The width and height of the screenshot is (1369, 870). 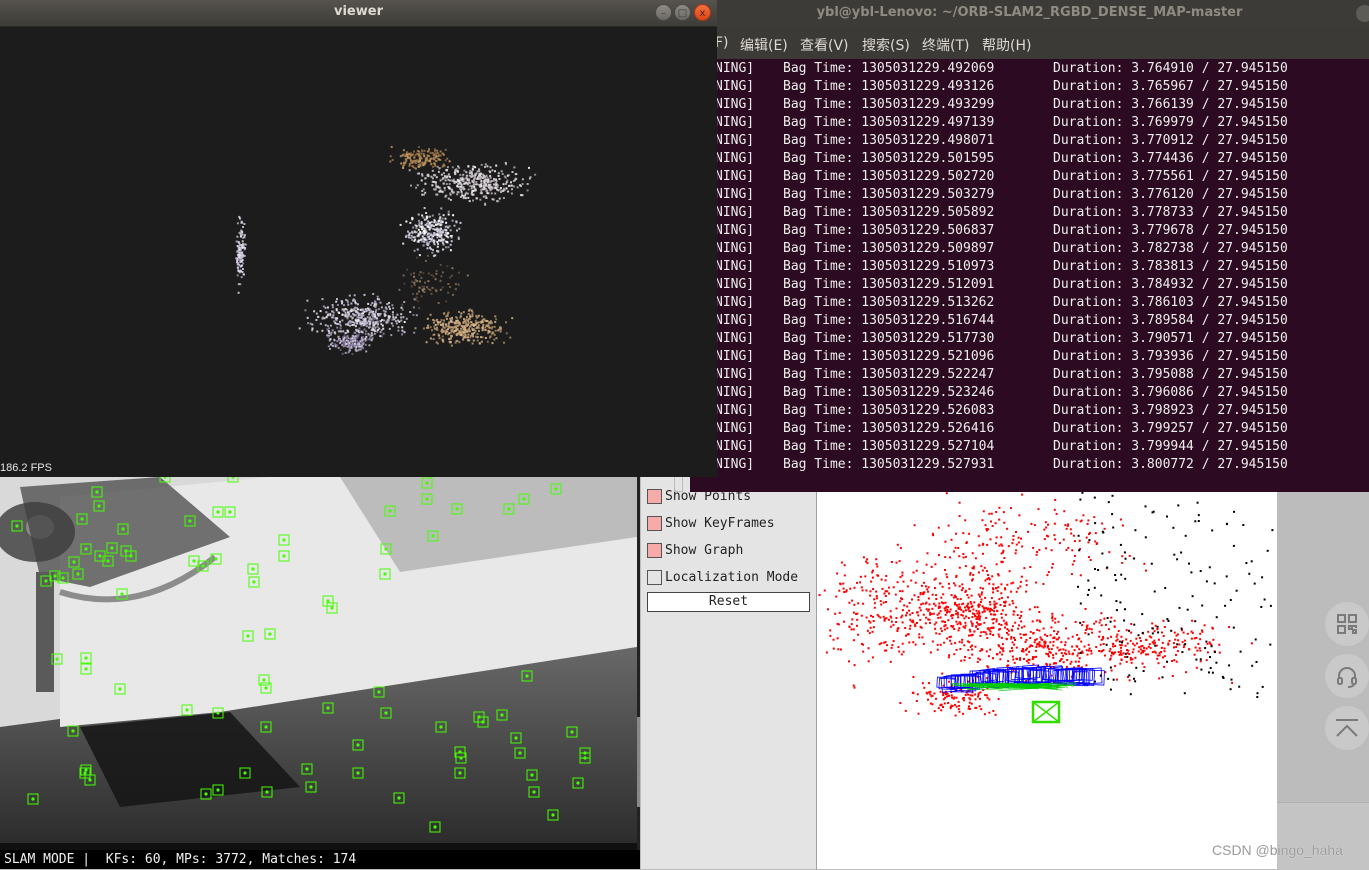 I want to click on bag-time: Bag Time: 1305031229.501595, so click(x=888, y=159).